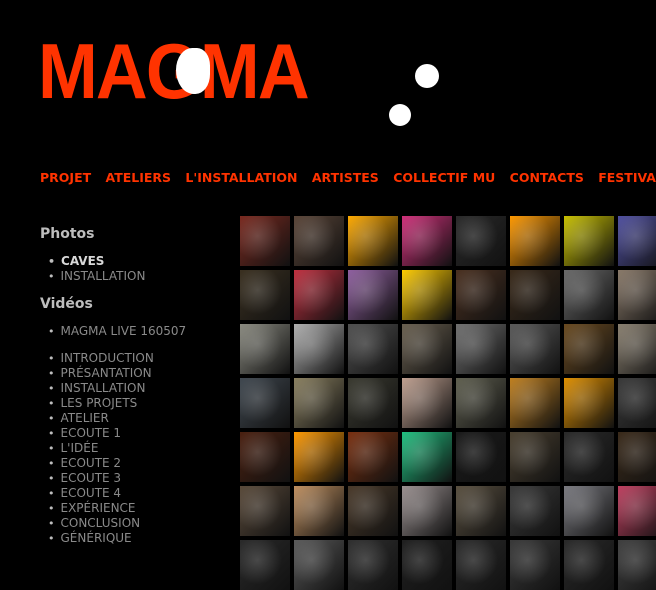 This screenshot has width=656, height=590. What do you see at coordinates (137, 373) in the screenshot?
I see `video-item: PRÉSANTATION` at bounding box center [137, 373].